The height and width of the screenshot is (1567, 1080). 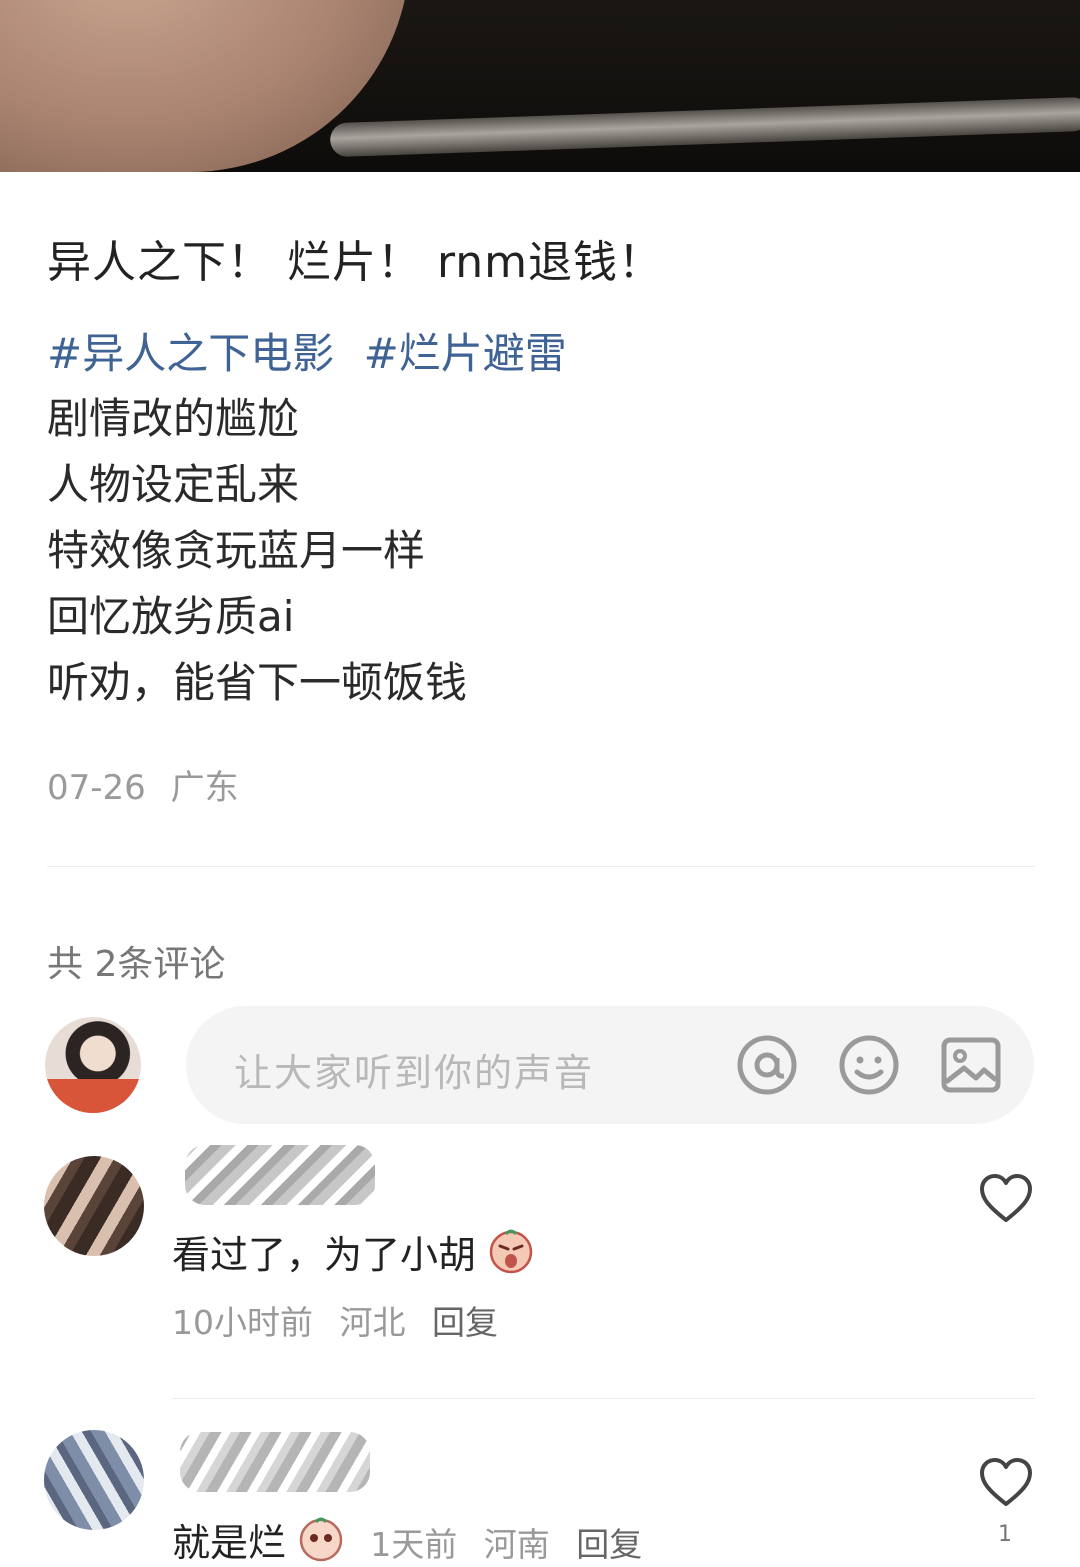 I want to click on comment-text: 看过了，为了小胡, so click(x=353, y=1251).